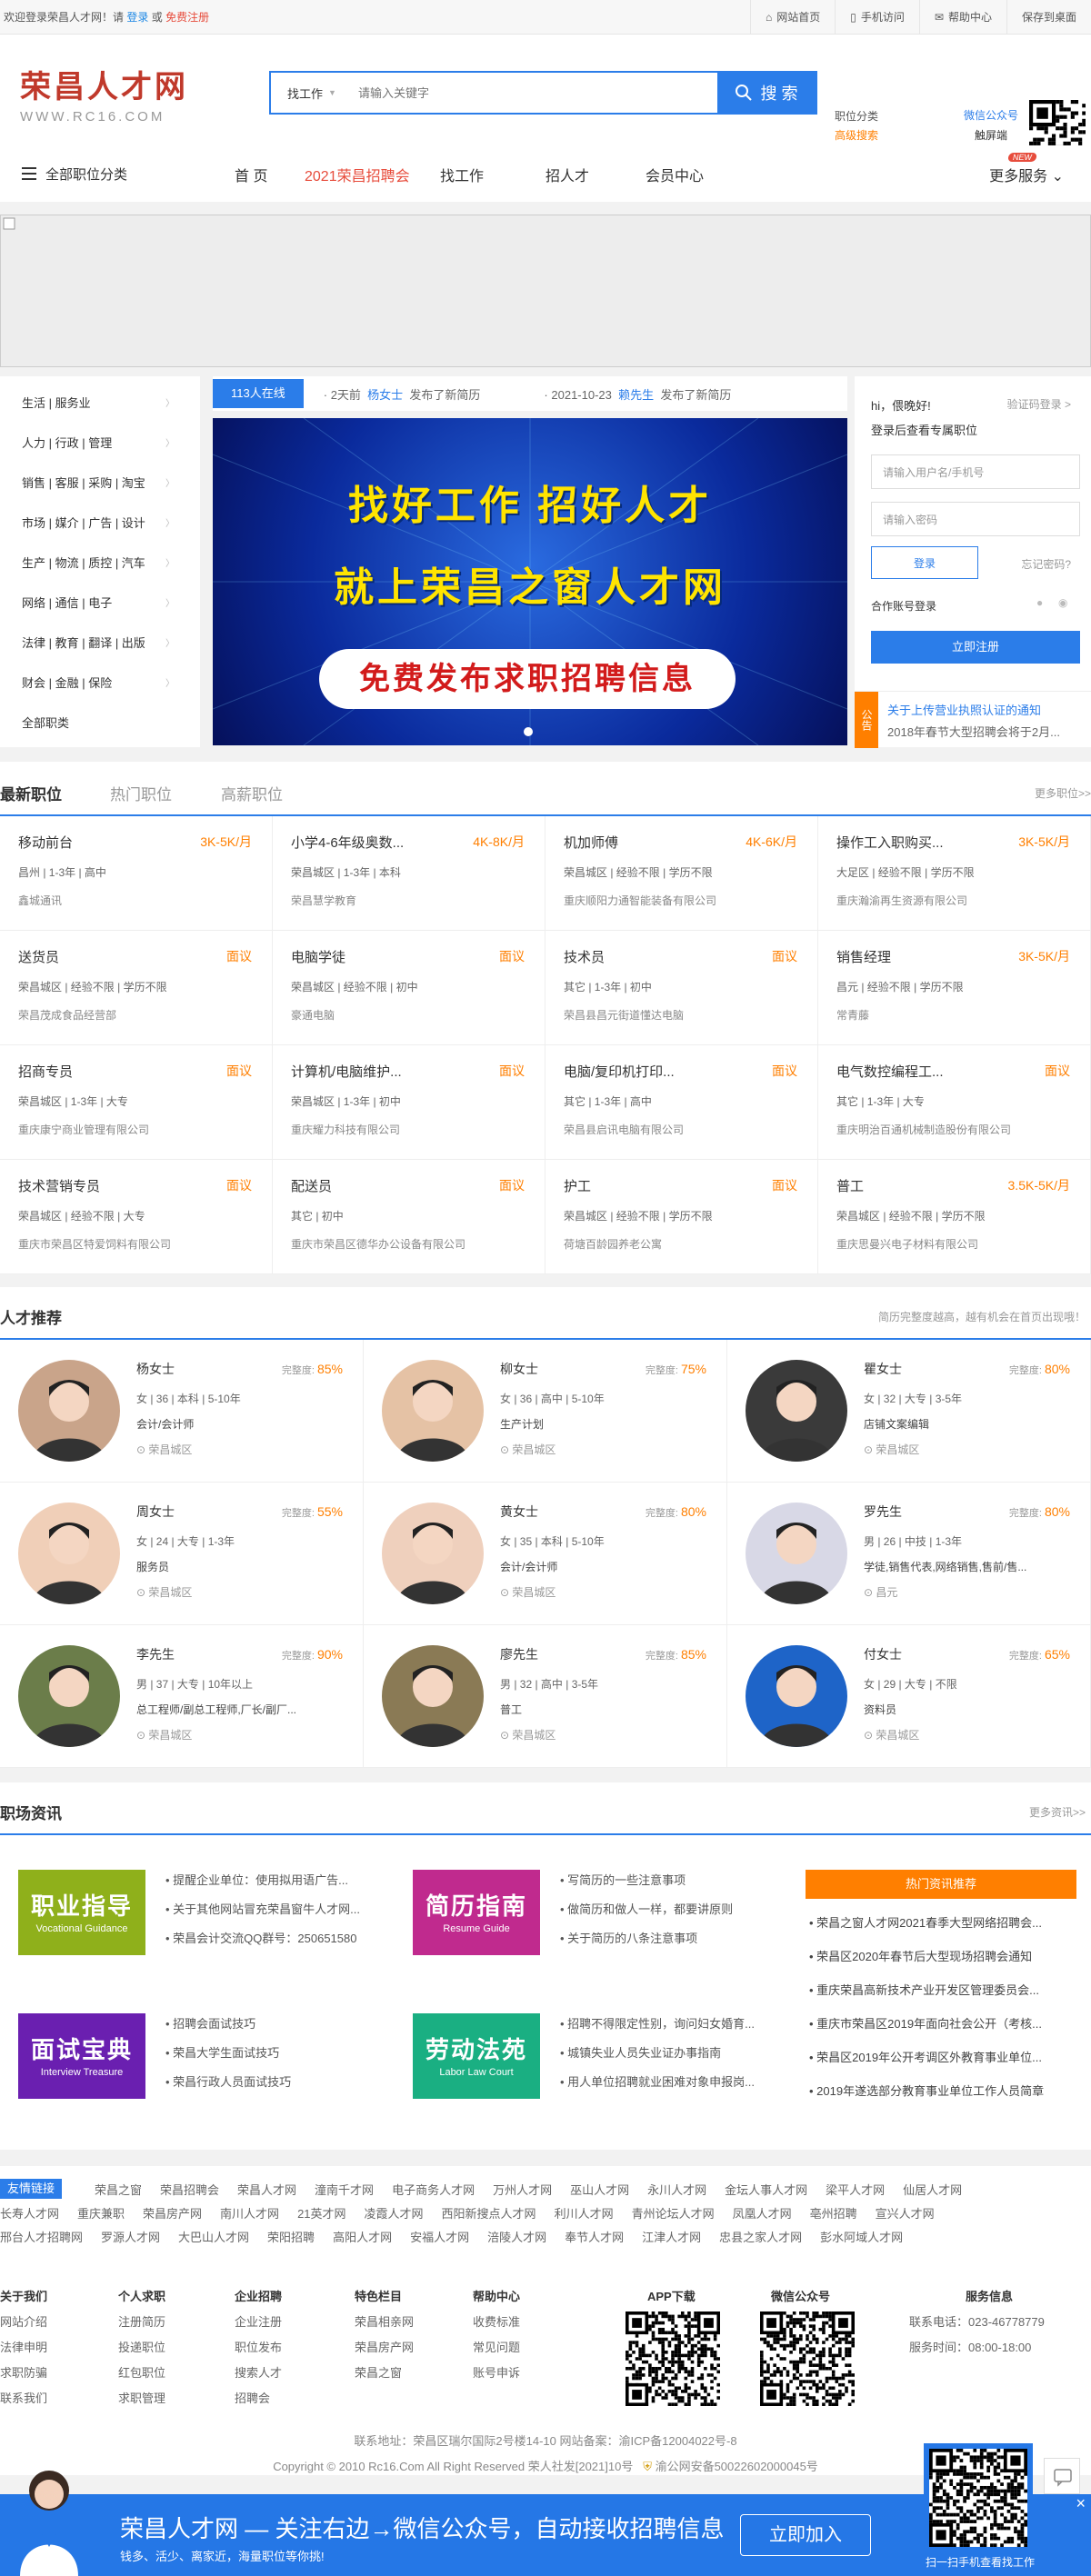 This screenshot has width=1091, height=2576. Describe the element at coordinates (228, 2024) in the screenshot. I see `news-item: • 招聘会面试技巧` at that location.